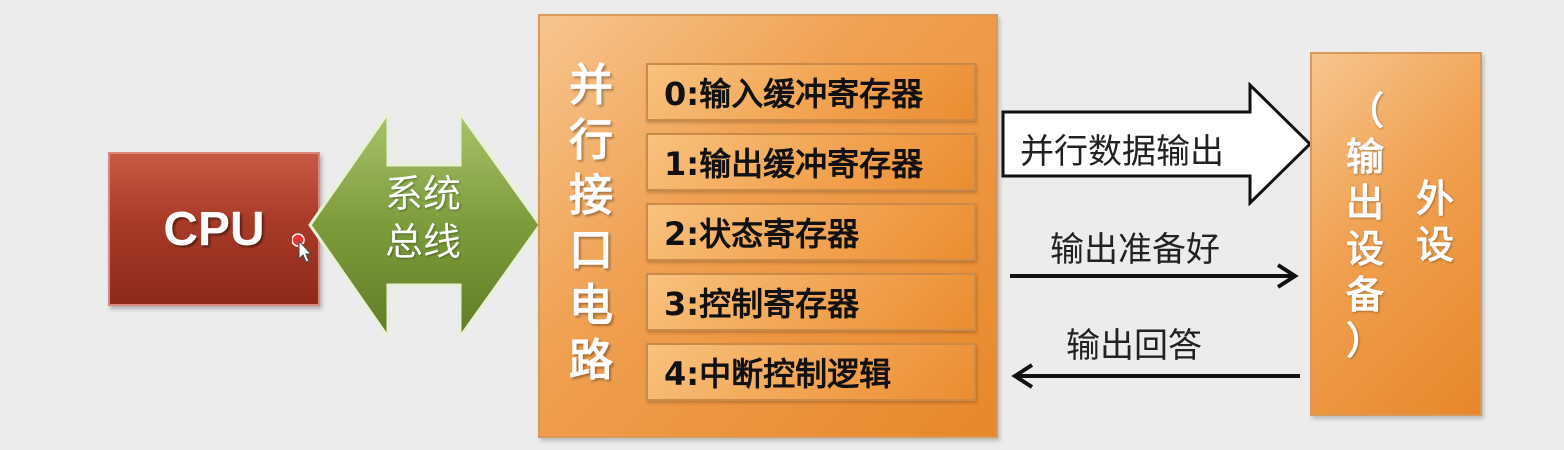 Image resolution: width=1564 pixels, height=450 pixels. What do you see at coordinates (811, 372) in the screenshot?
I see `register-interrupt-logic: 4:中断控制逻辑` at bounding box center [811, 372].